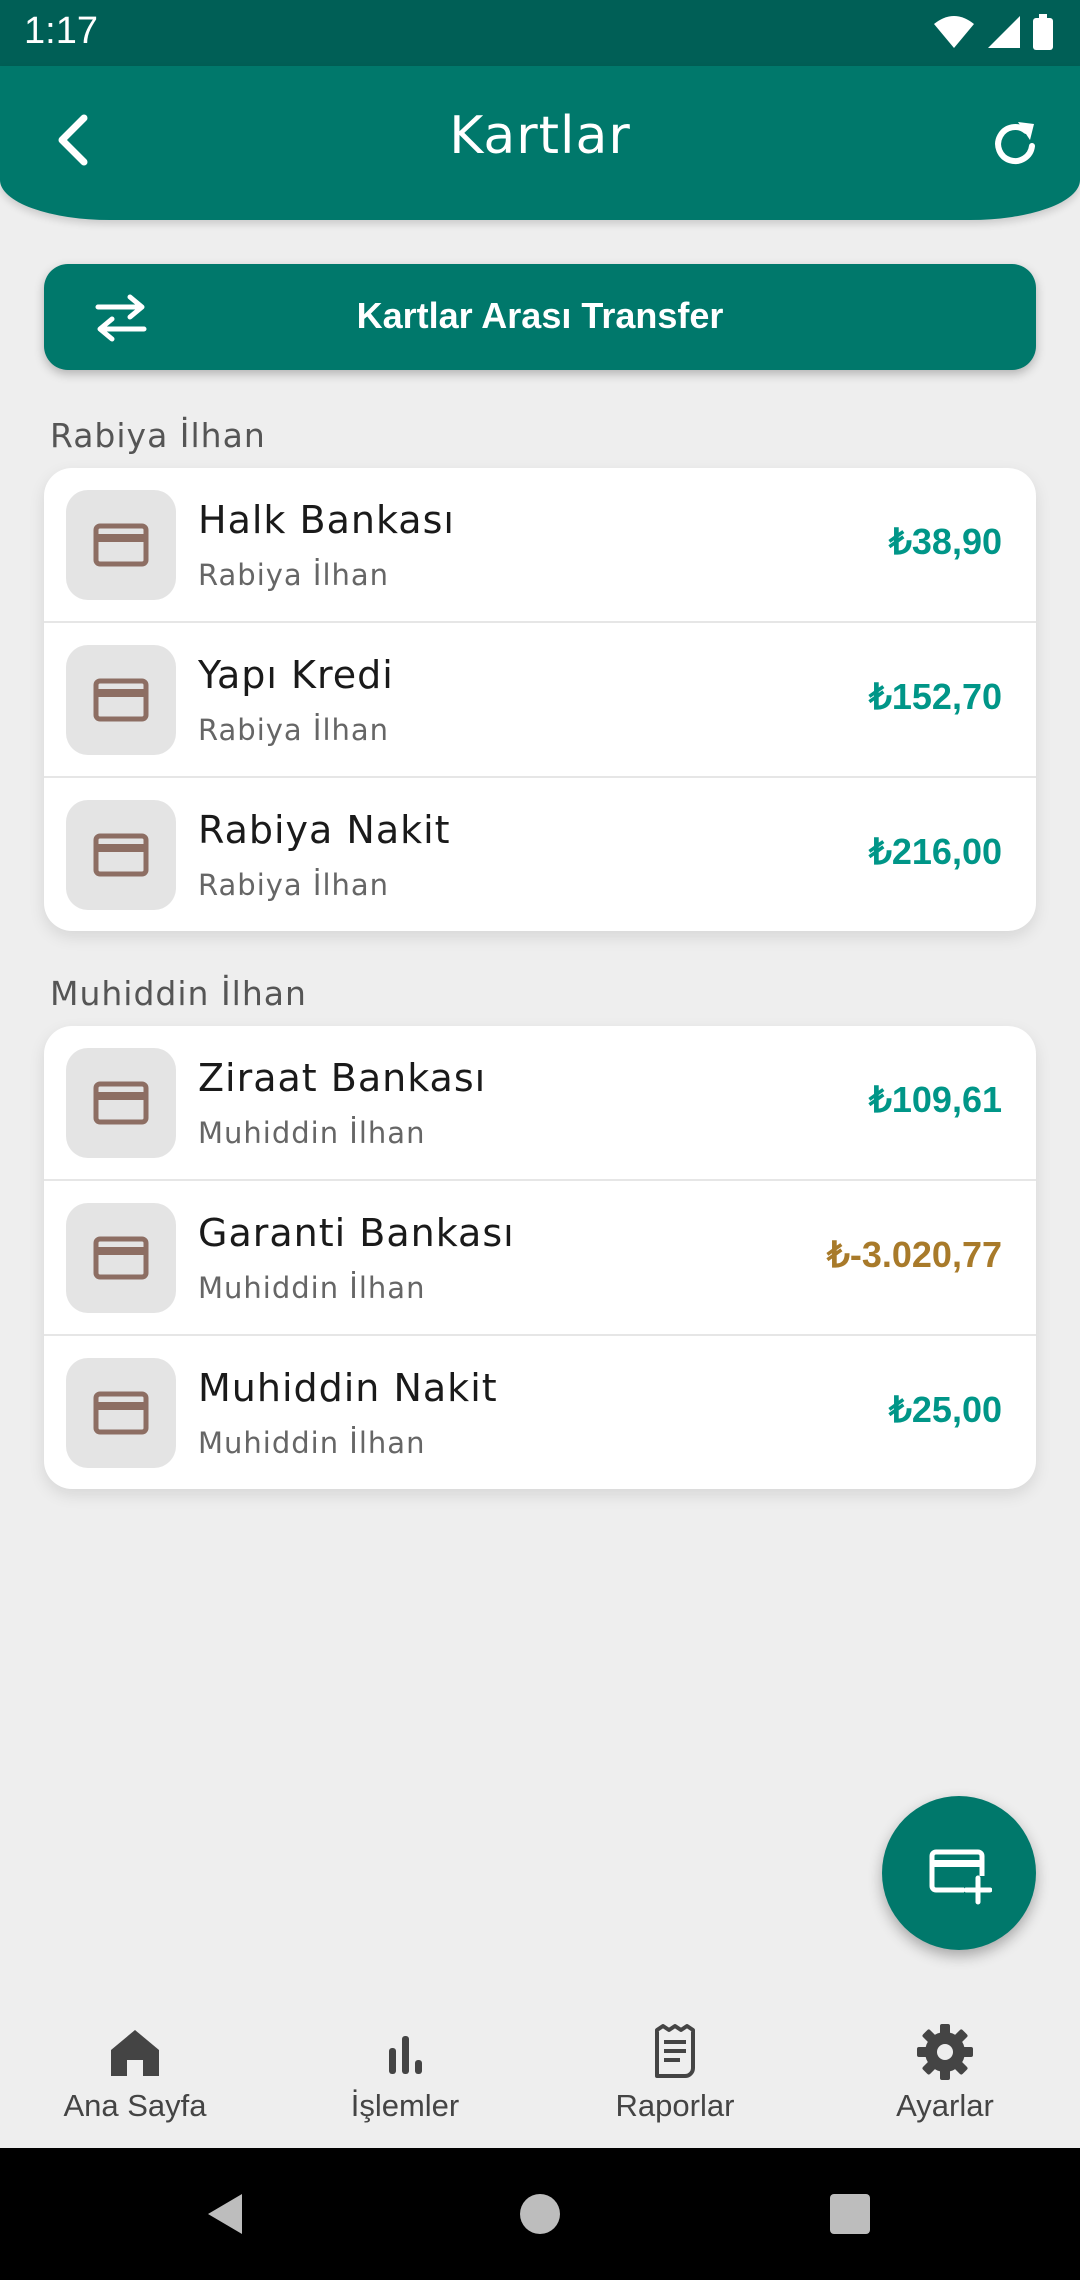  Describe the element at coordinates (540, 33) in the screenshot. I see `status-bar: 1:17` at that location.